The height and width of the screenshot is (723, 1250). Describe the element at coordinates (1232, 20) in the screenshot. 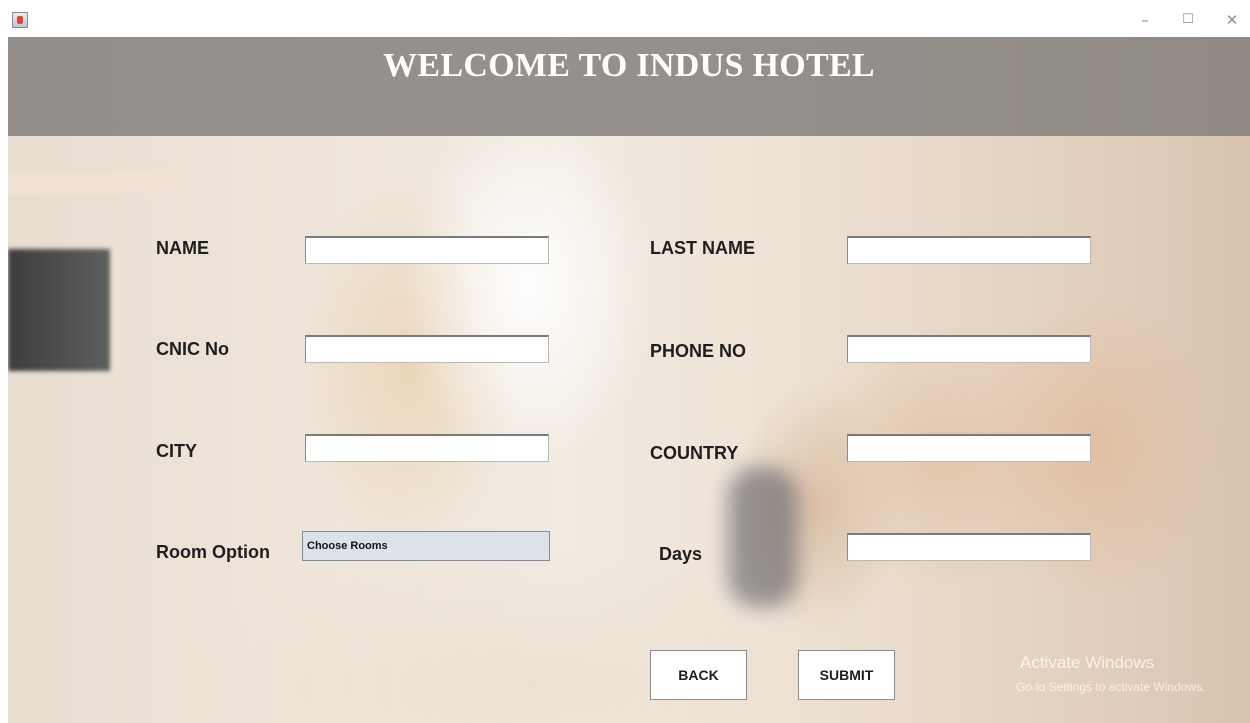

I see `close-icon: ✕` at that location.